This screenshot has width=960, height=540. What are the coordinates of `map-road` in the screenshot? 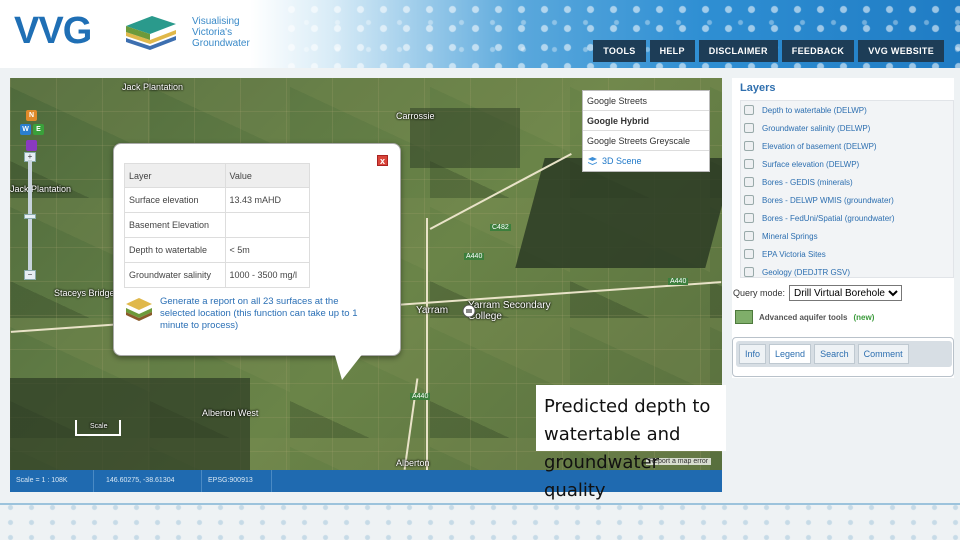 It's located at (427, 344).